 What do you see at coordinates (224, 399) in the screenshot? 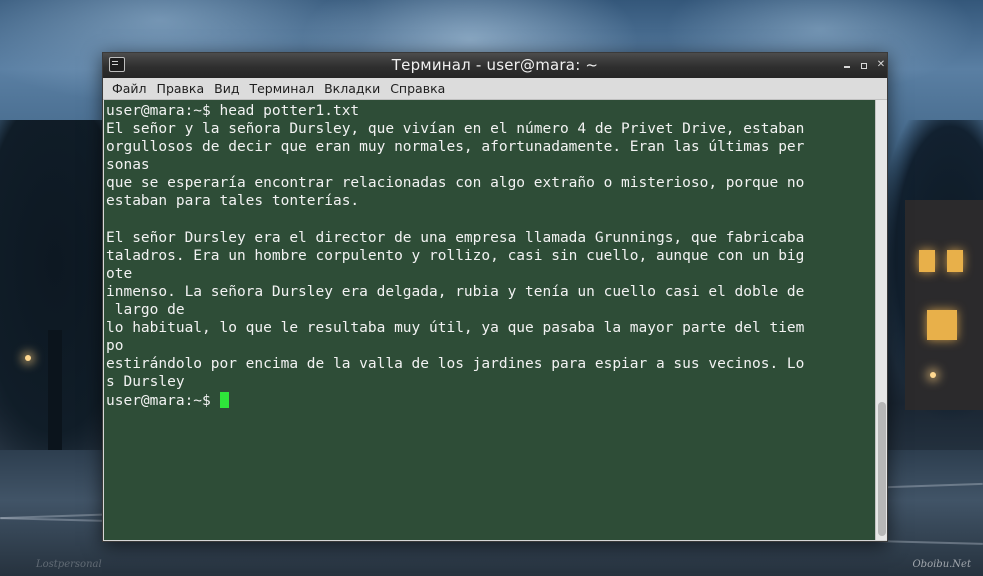
I see `text-cursor` at bounding box center [224, 399].